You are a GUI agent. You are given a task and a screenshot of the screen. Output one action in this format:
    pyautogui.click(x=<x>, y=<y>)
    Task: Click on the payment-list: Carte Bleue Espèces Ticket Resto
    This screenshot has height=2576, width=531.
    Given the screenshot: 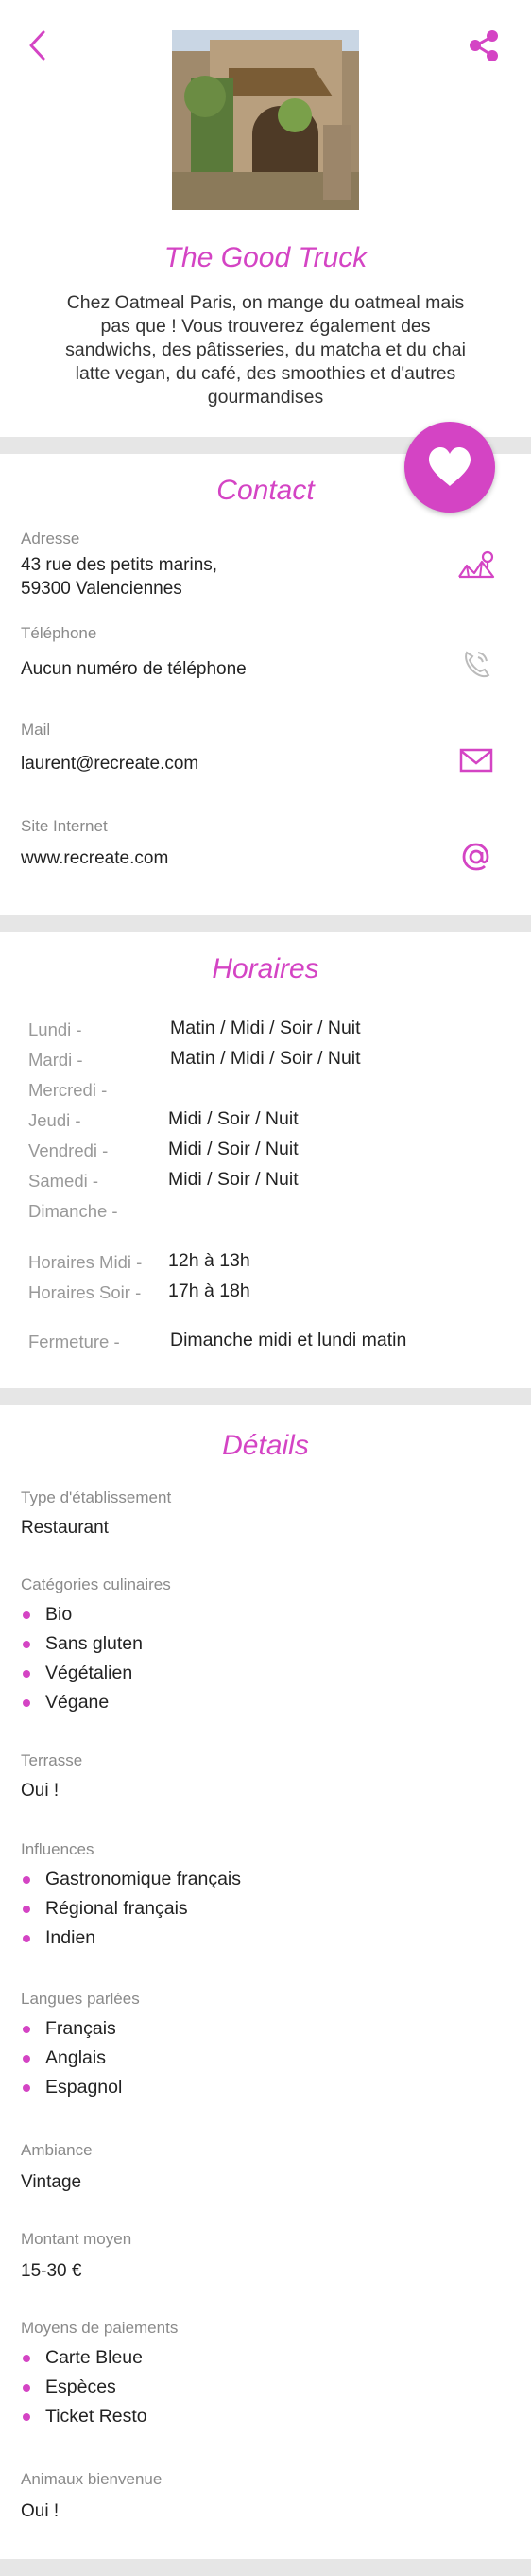 What is the action you would take?
    pyautogui.click(x=84, y=2387)
    